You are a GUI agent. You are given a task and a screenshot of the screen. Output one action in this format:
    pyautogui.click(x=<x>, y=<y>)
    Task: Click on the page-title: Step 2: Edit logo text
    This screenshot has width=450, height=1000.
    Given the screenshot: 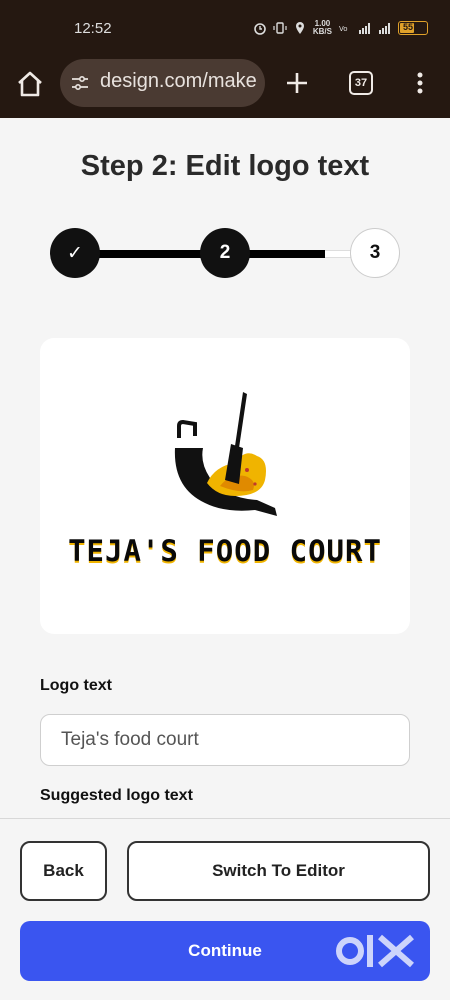 What is the action you would take?
    pyautogui.click(x=225, y=166)
    